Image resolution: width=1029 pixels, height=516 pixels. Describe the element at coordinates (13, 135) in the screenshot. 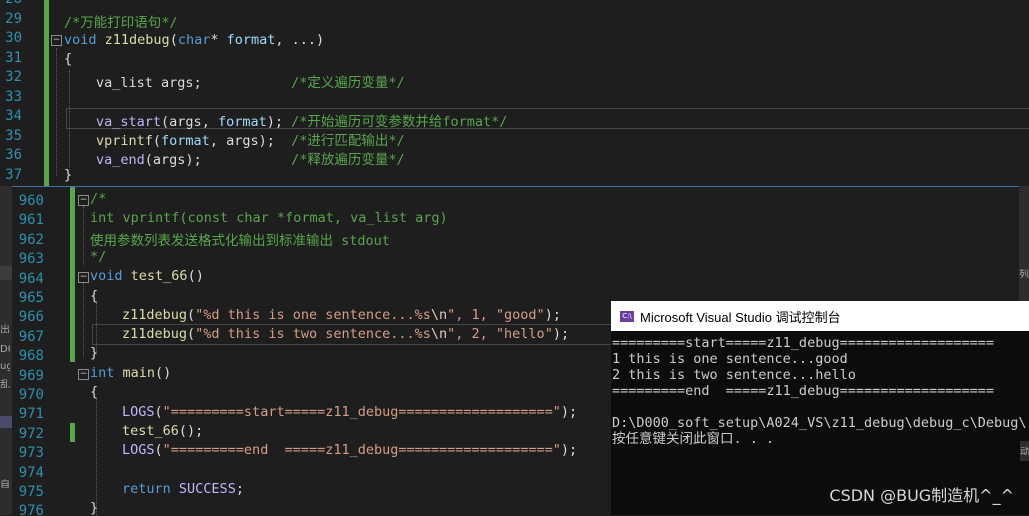

I see `line-number: 35` at that location.